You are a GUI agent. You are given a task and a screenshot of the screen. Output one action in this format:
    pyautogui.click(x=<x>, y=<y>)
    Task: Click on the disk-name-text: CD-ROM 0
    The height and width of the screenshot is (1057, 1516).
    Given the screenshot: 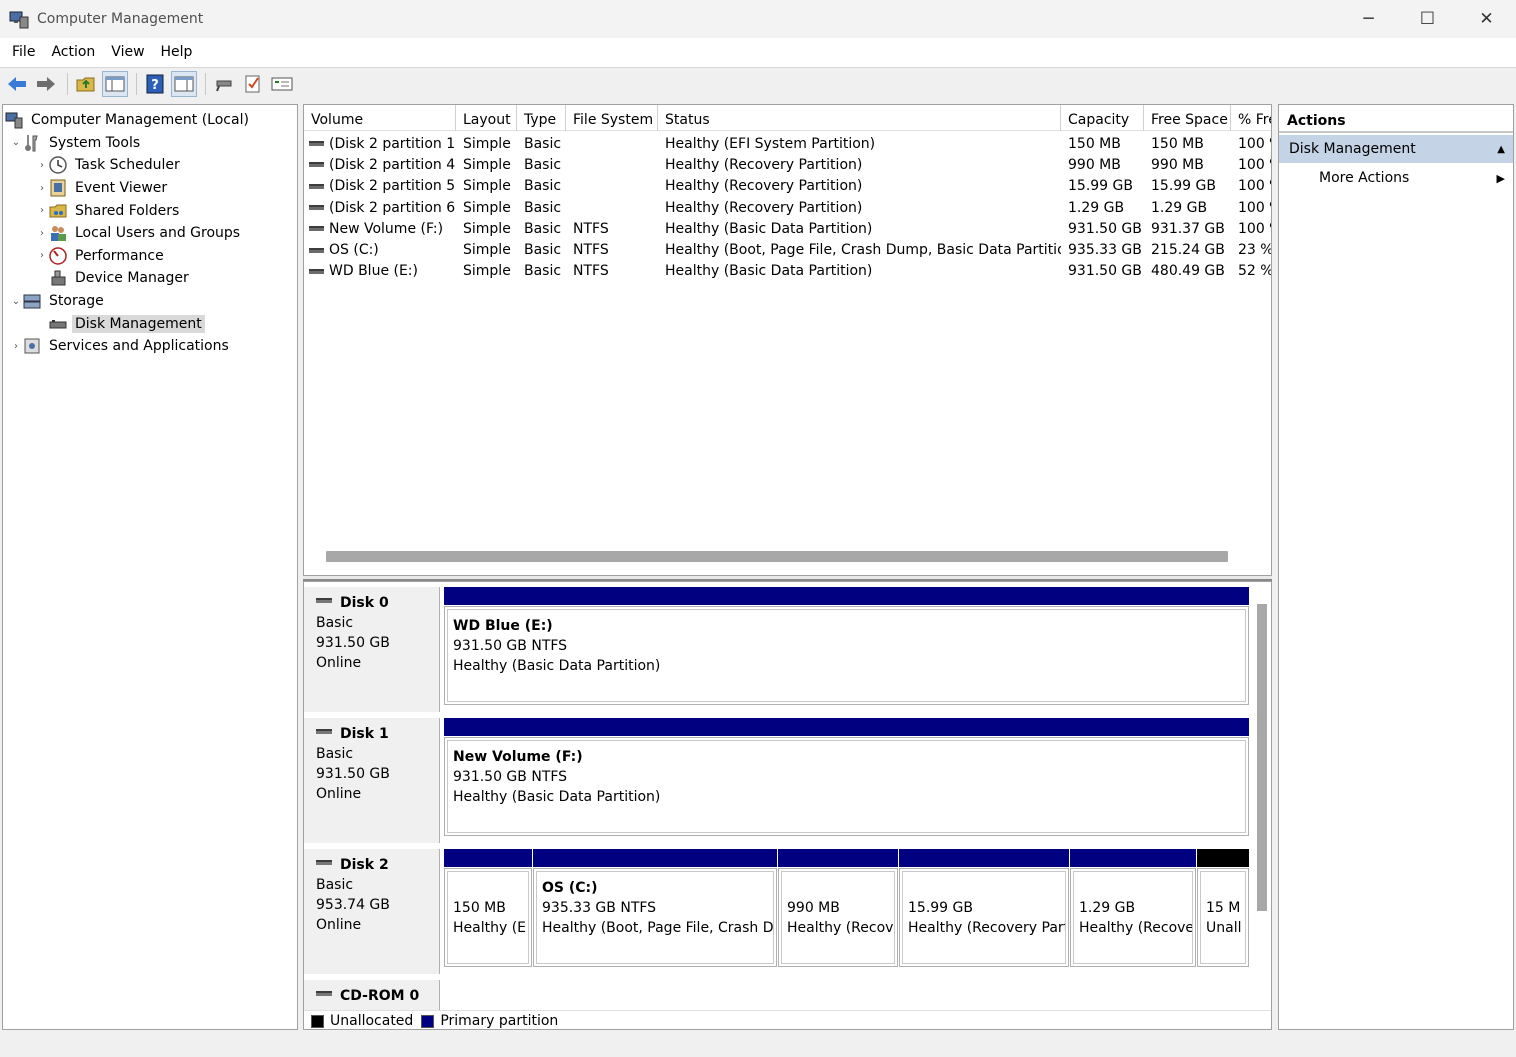 What is the action you would take?
    pyautogui.click(x=380, y=996)
    